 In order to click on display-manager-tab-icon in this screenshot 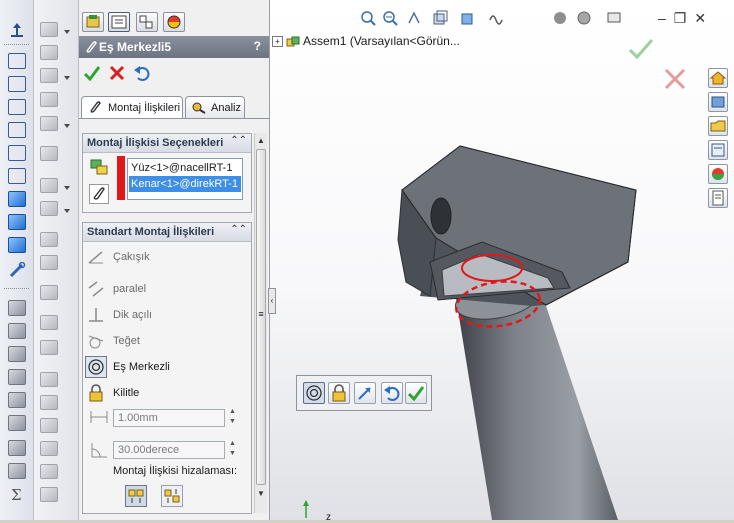, I will do `click(174, 22)`.